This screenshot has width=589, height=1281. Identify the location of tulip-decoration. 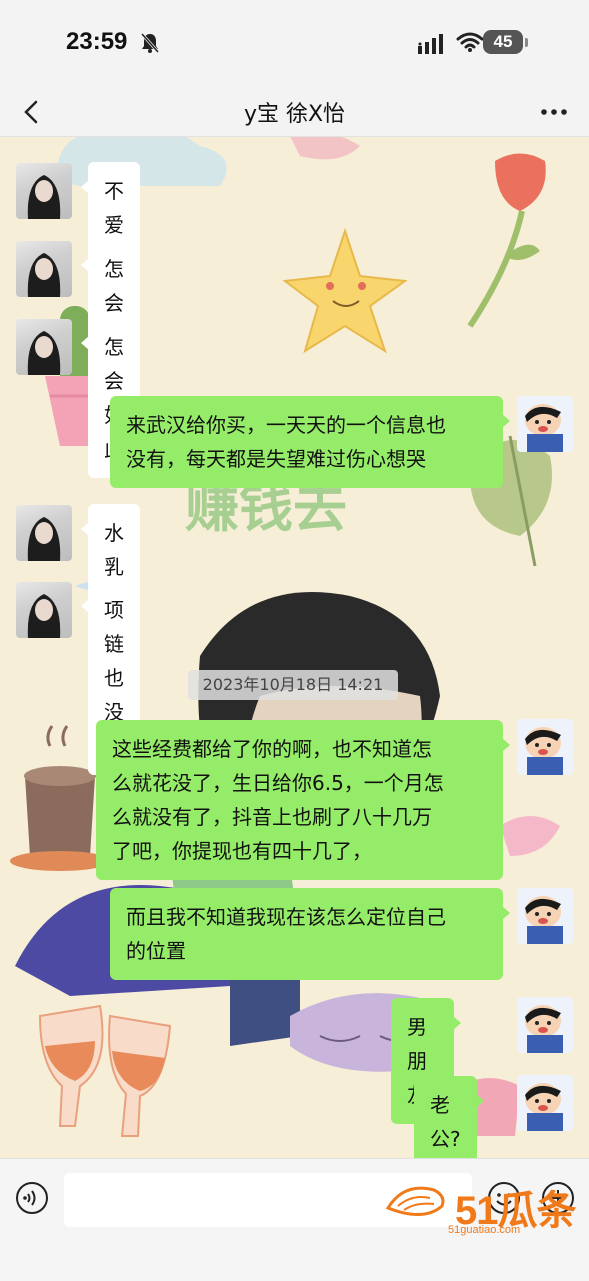
(506, 240).